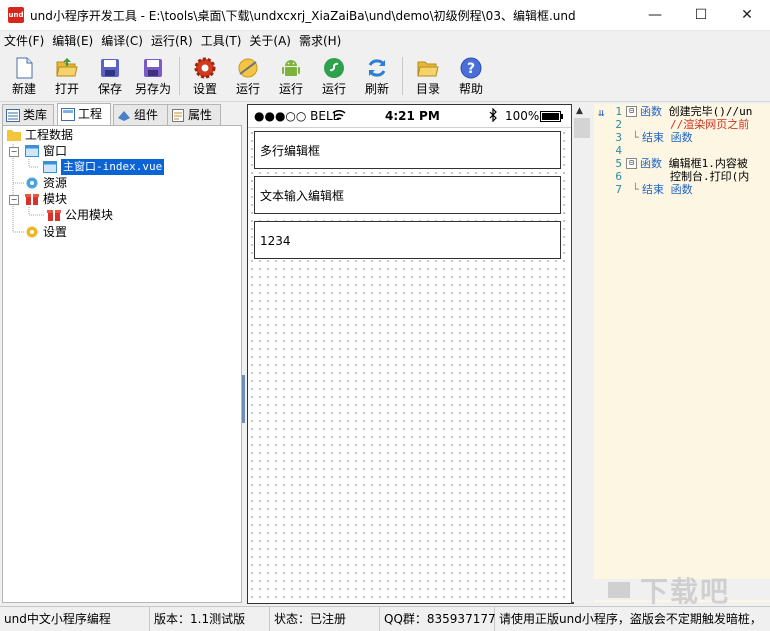  Describe the element at coordinates (68, 114) in the screenshot. I see `project-icon` at that location.